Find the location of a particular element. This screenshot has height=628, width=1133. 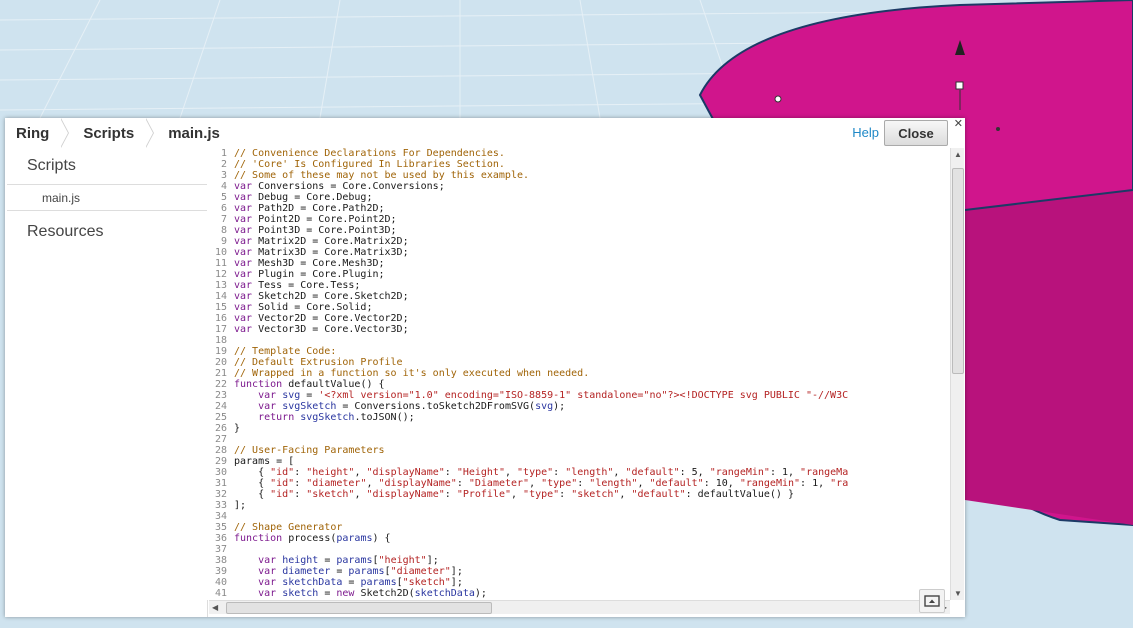

code-line: 8 var Point3D = Core.Point3D; is located at coordinates (578, 230).